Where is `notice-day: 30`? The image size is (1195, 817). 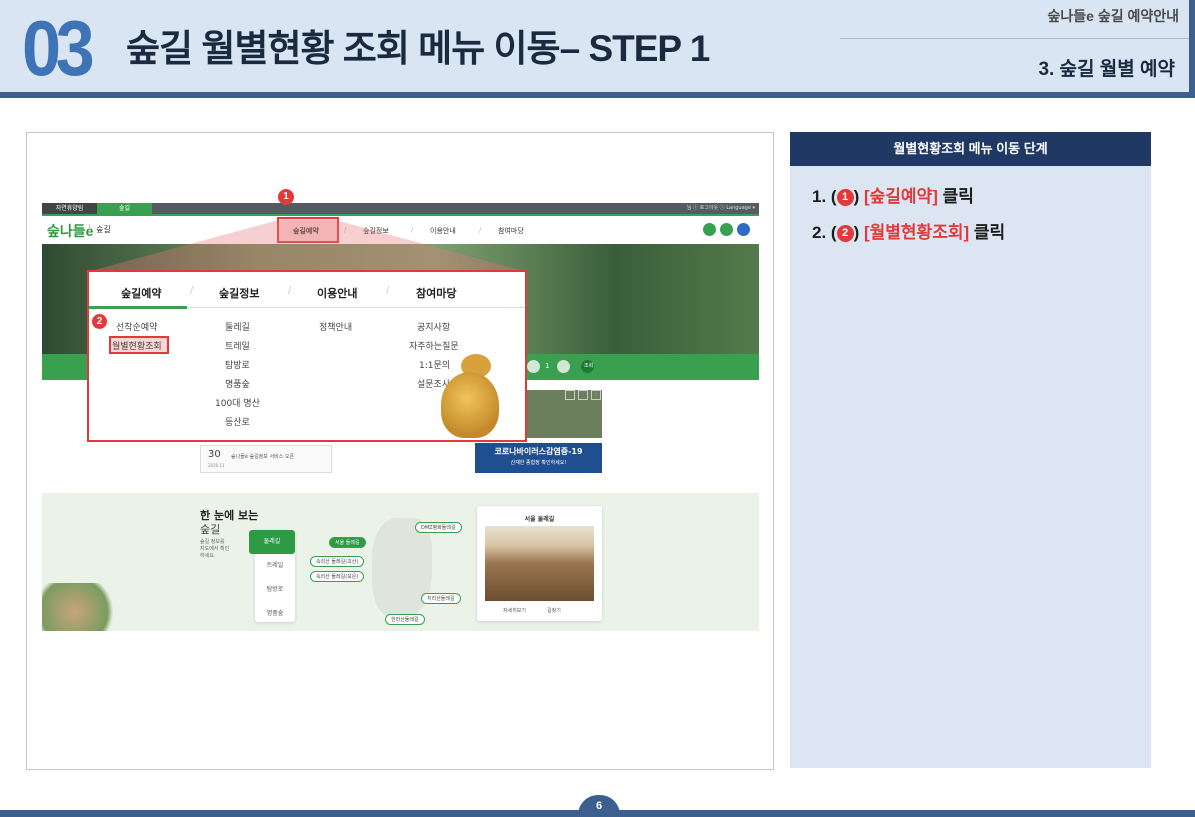 notice-day: 30 is located at coordinates (214, 454).